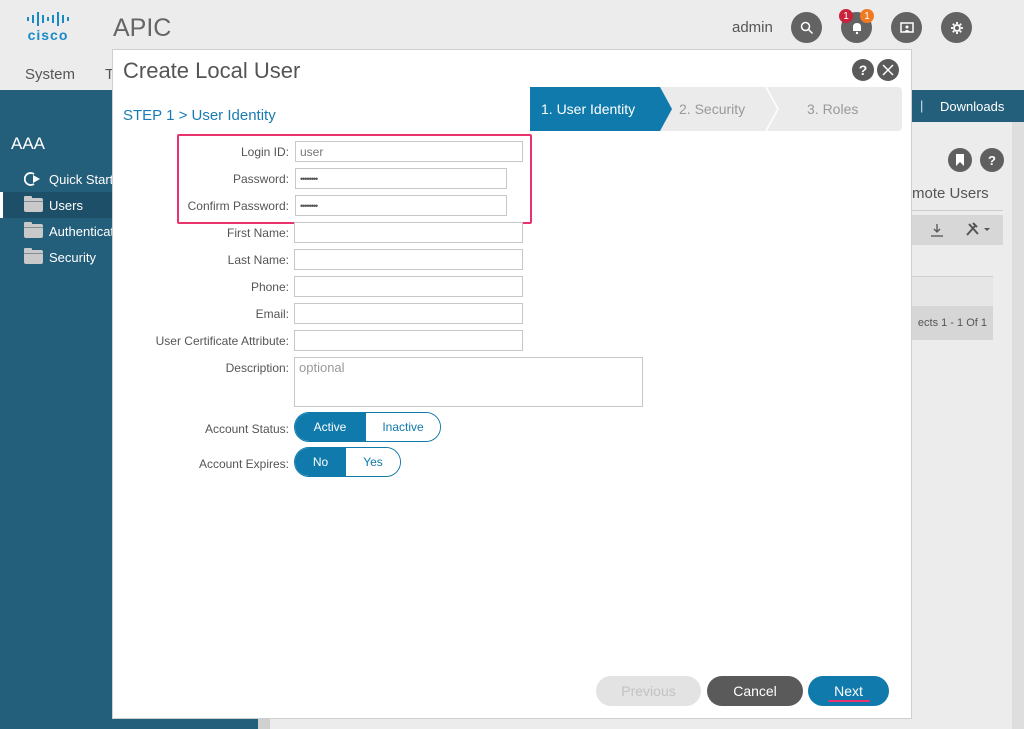 Image resolution: width=1024 pixels, height=729 pixels. I want to click on sidebar-title: AAA, so click(28, 143).